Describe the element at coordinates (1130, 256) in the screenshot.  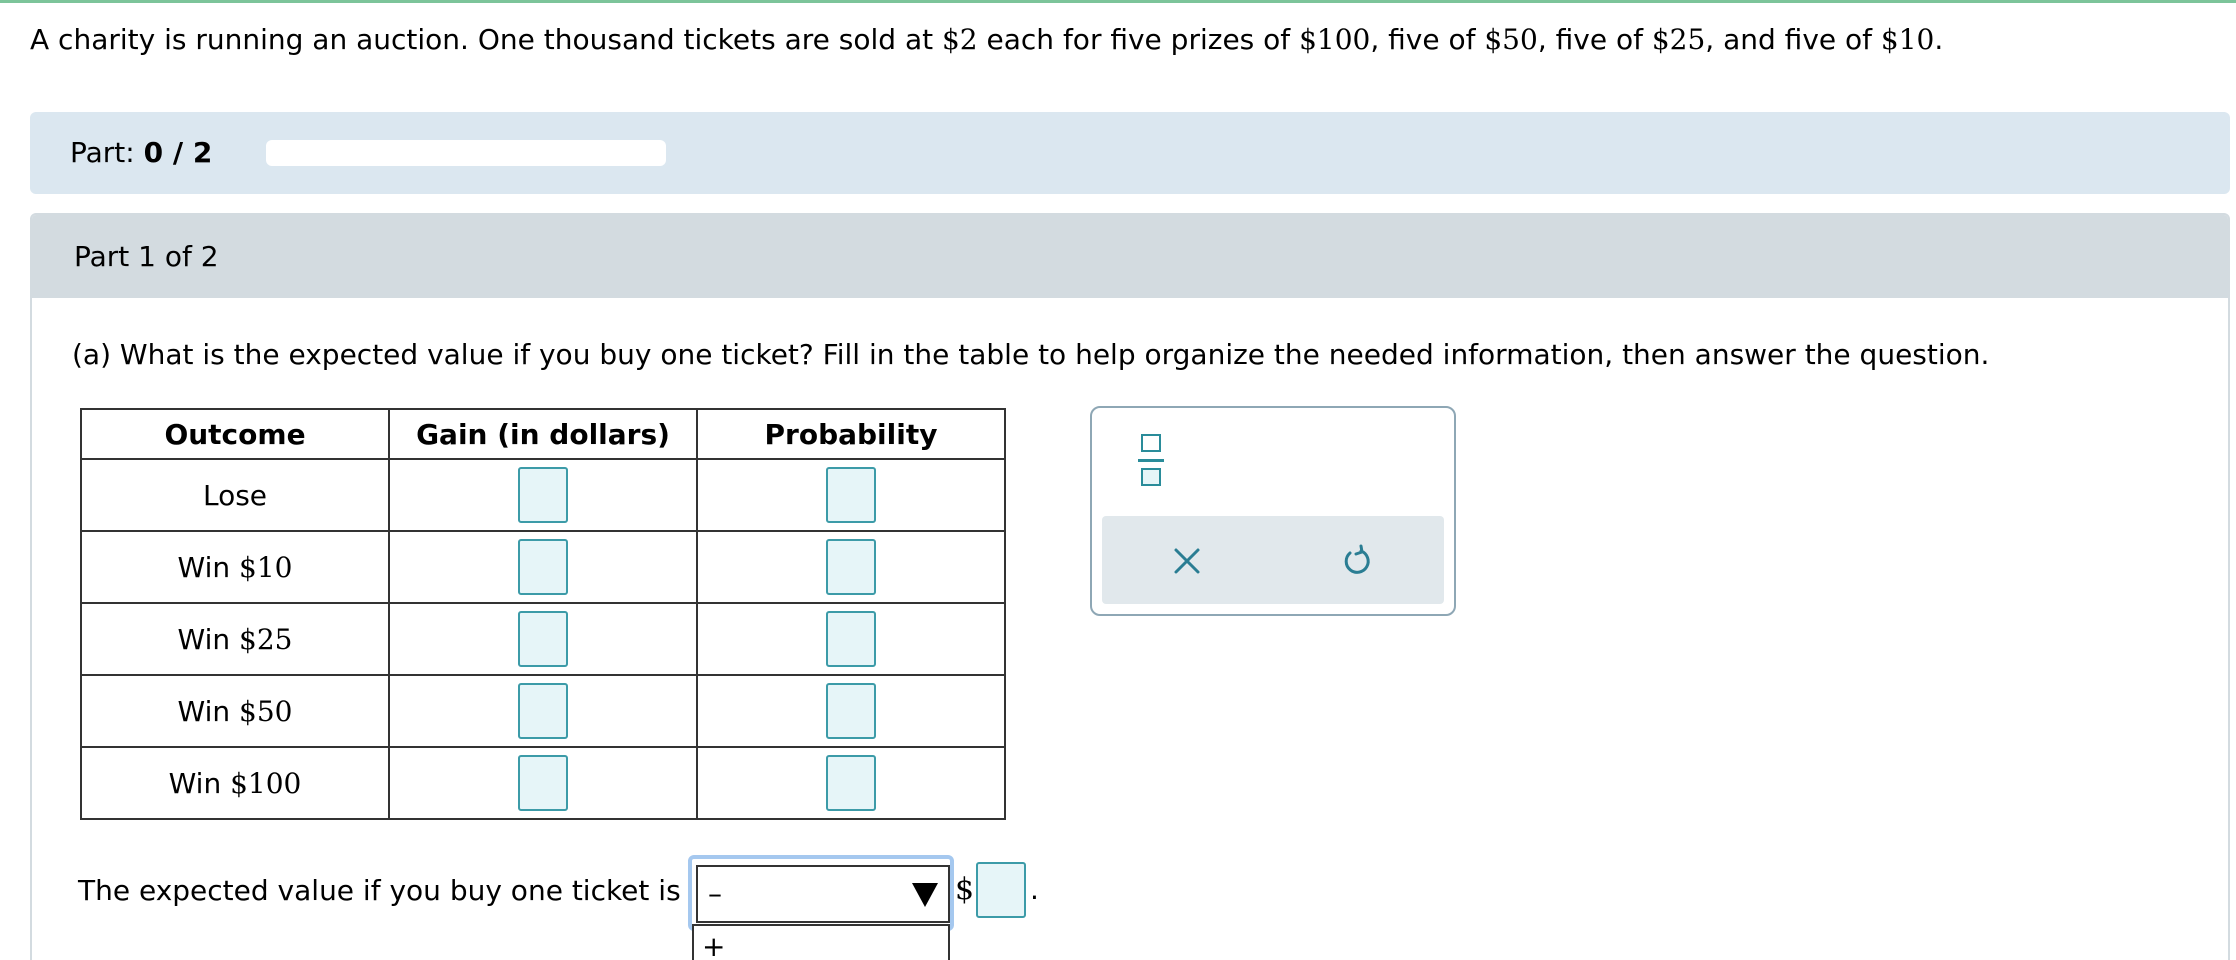
I see `part-card-header: Part 1 of 2` at that location.